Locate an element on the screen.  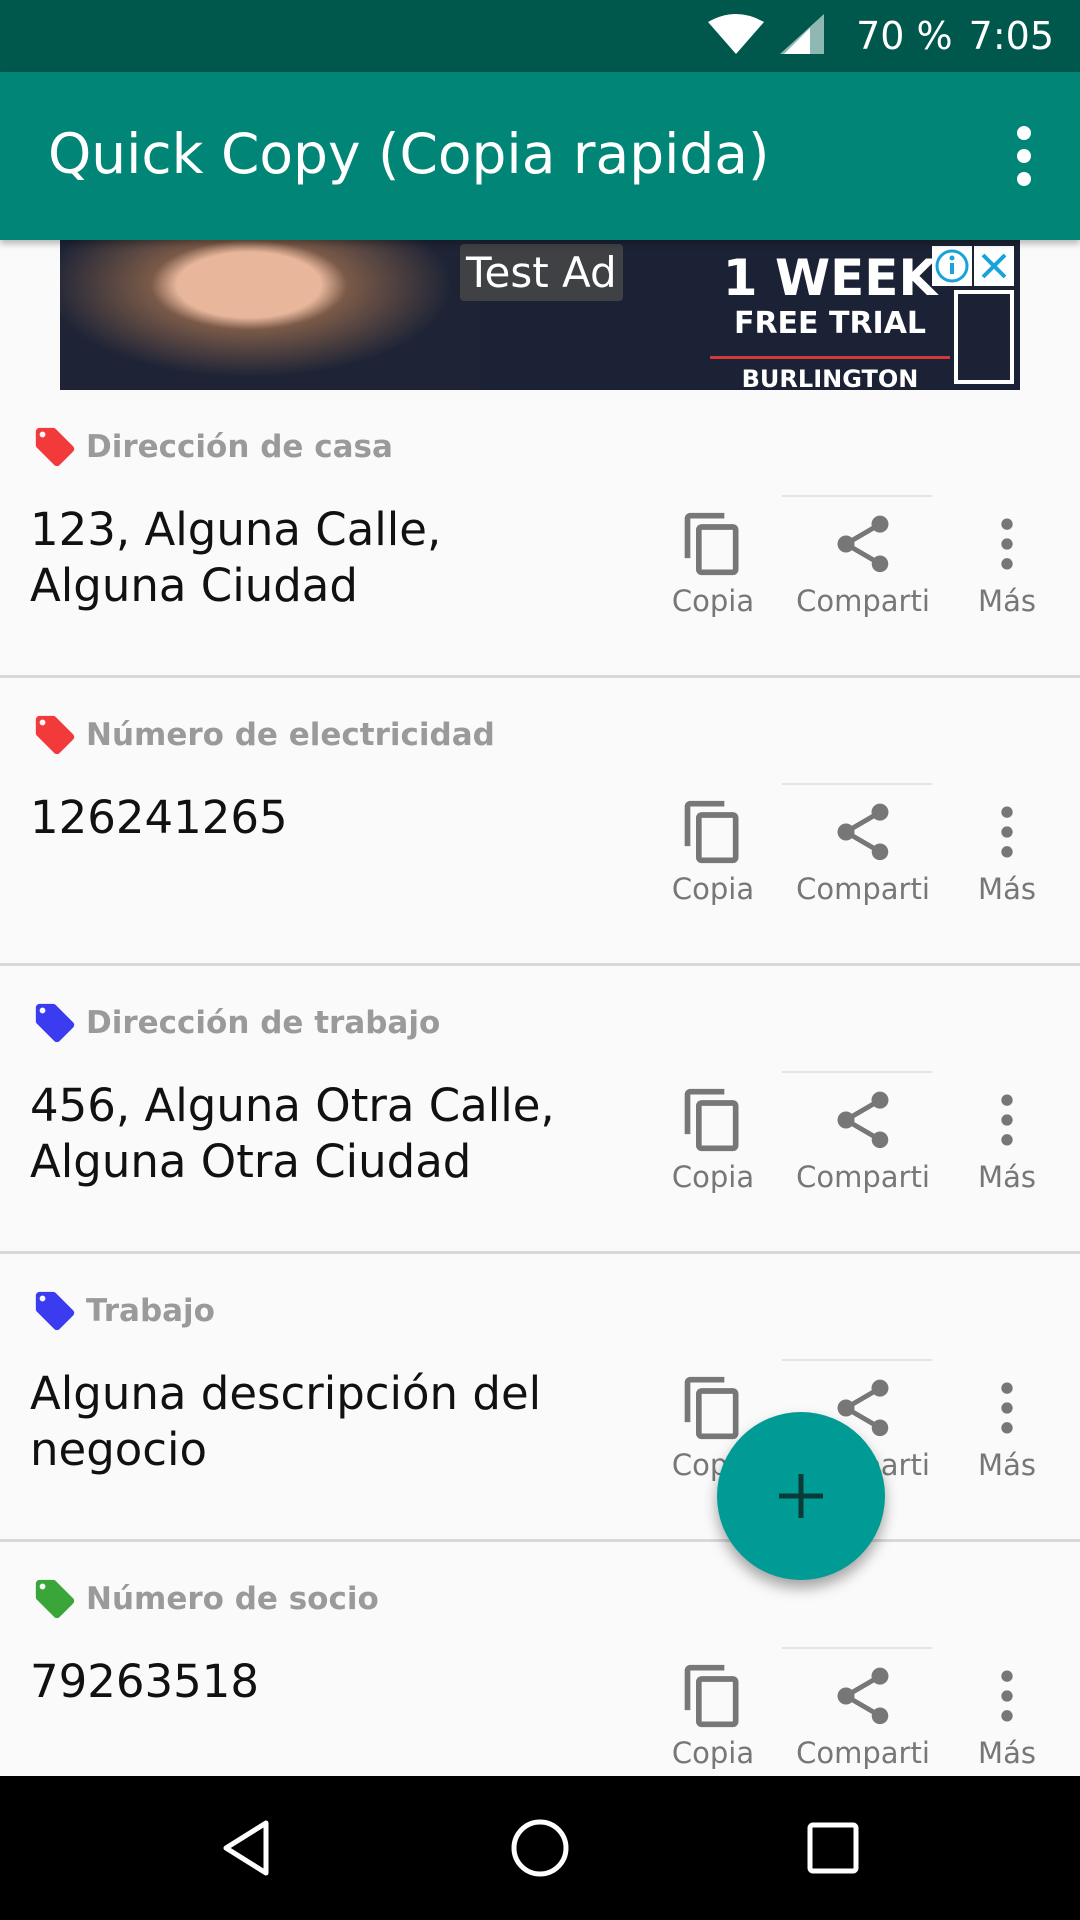
home-circle-icon is located at coordinates (540, 1848).